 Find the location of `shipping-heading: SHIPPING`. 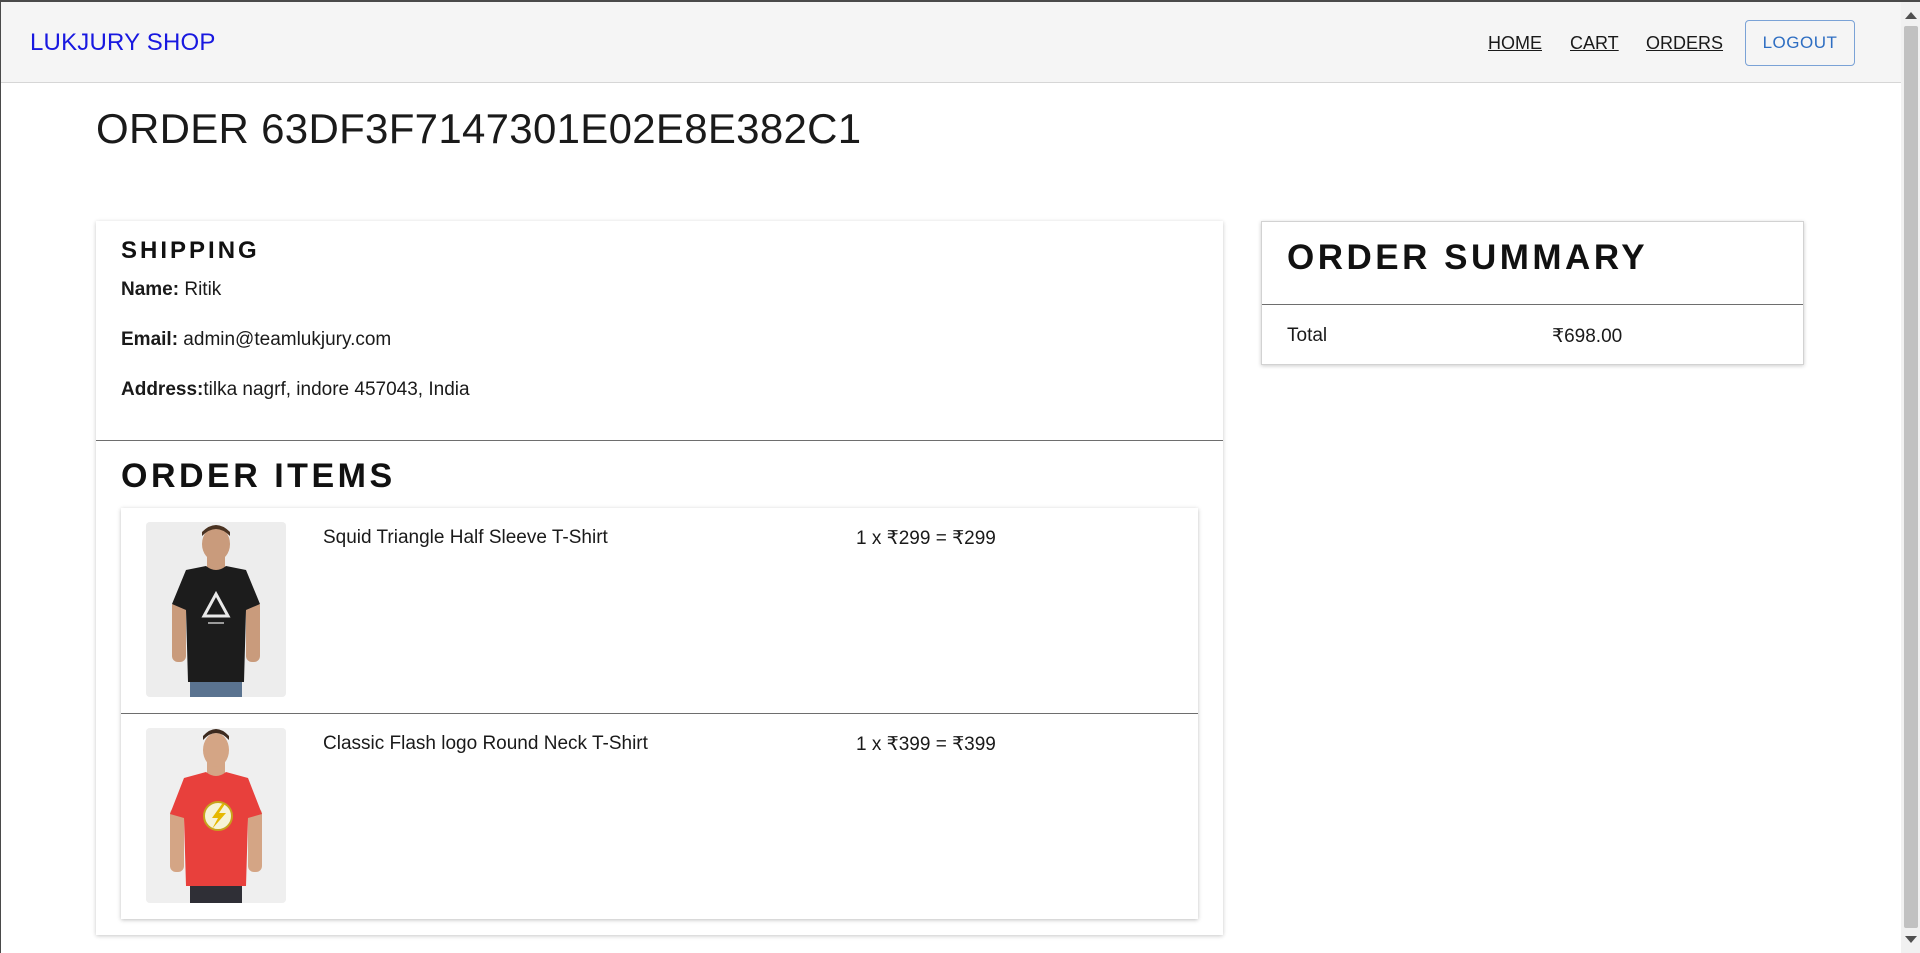

shipping-heading: SHIPPING is located at coordinates (190, 250).